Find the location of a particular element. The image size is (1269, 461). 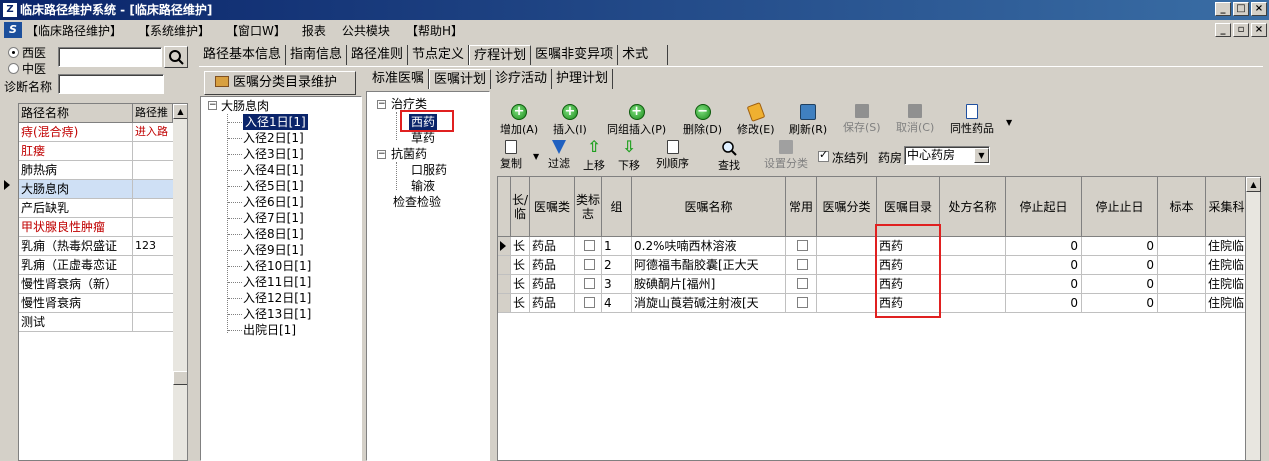

copy-dropdown-icon: ▼ is located at coordinates (536, 156).